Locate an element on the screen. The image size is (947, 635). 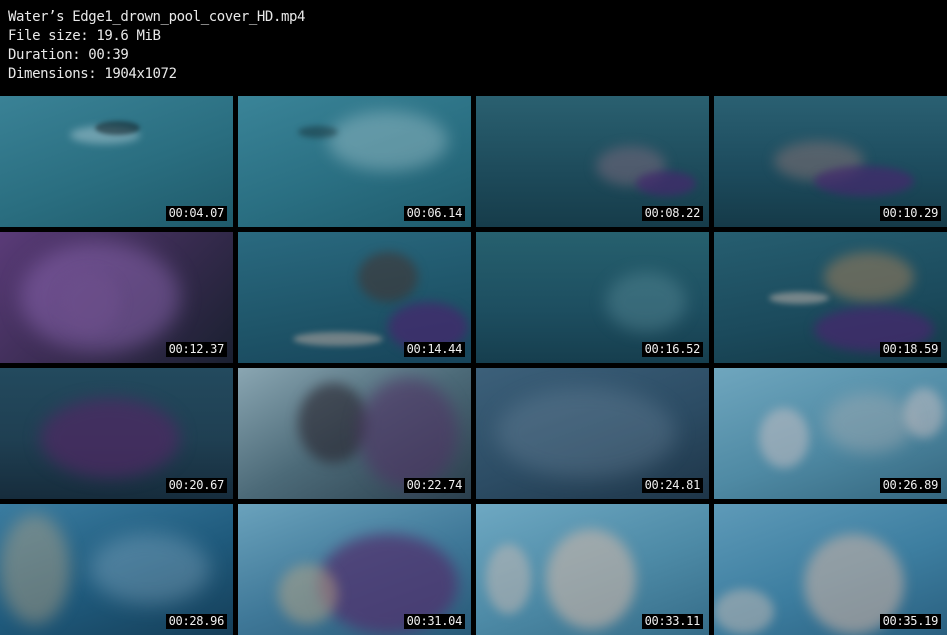
thumbnail: 00:16.52 is located at coordinates (592, 297).